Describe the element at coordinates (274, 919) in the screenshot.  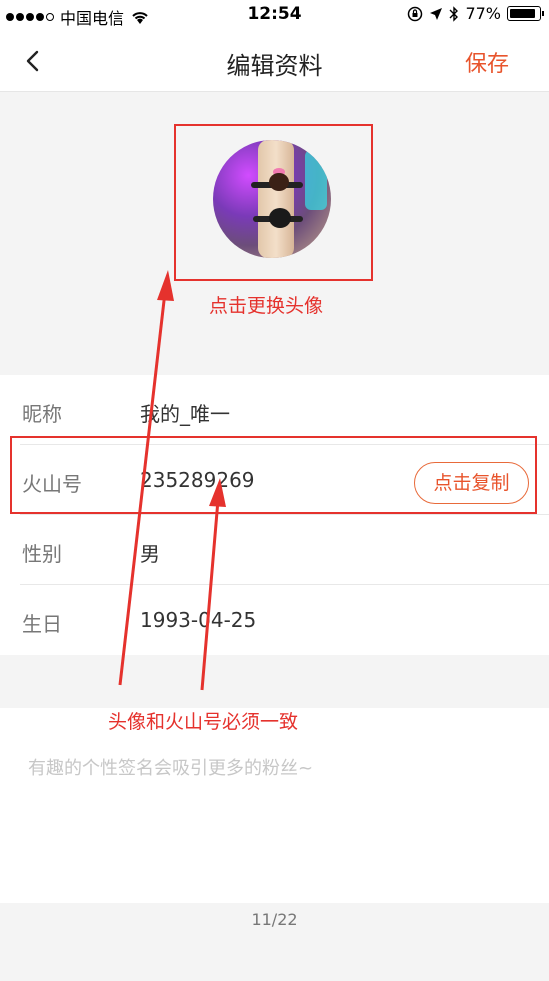
I see `page-indicator: 11/22` at that location.